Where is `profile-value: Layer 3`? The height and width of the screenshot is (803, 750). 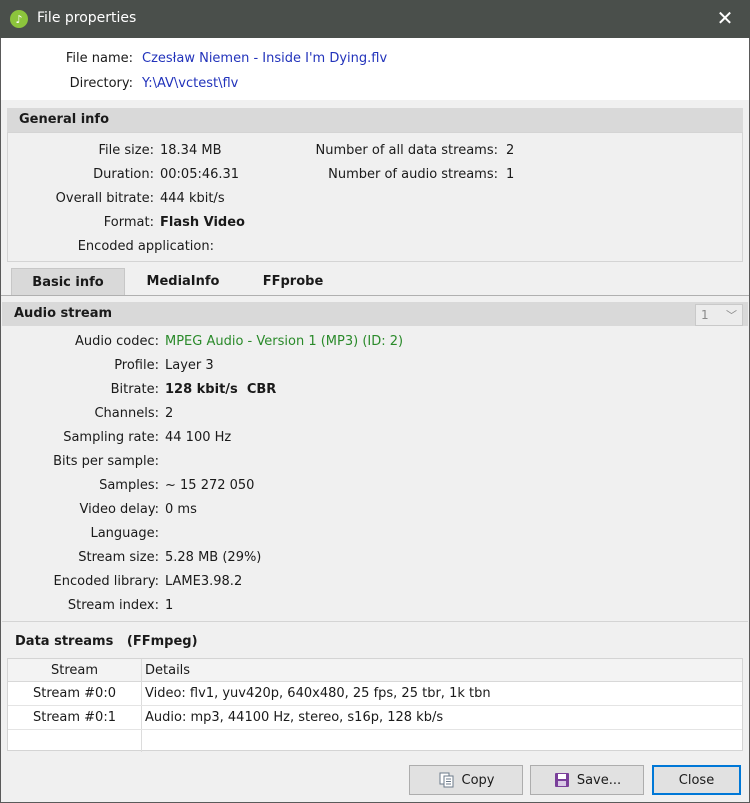 profile-value: Layer 3 is located at coordinates (189, 365).